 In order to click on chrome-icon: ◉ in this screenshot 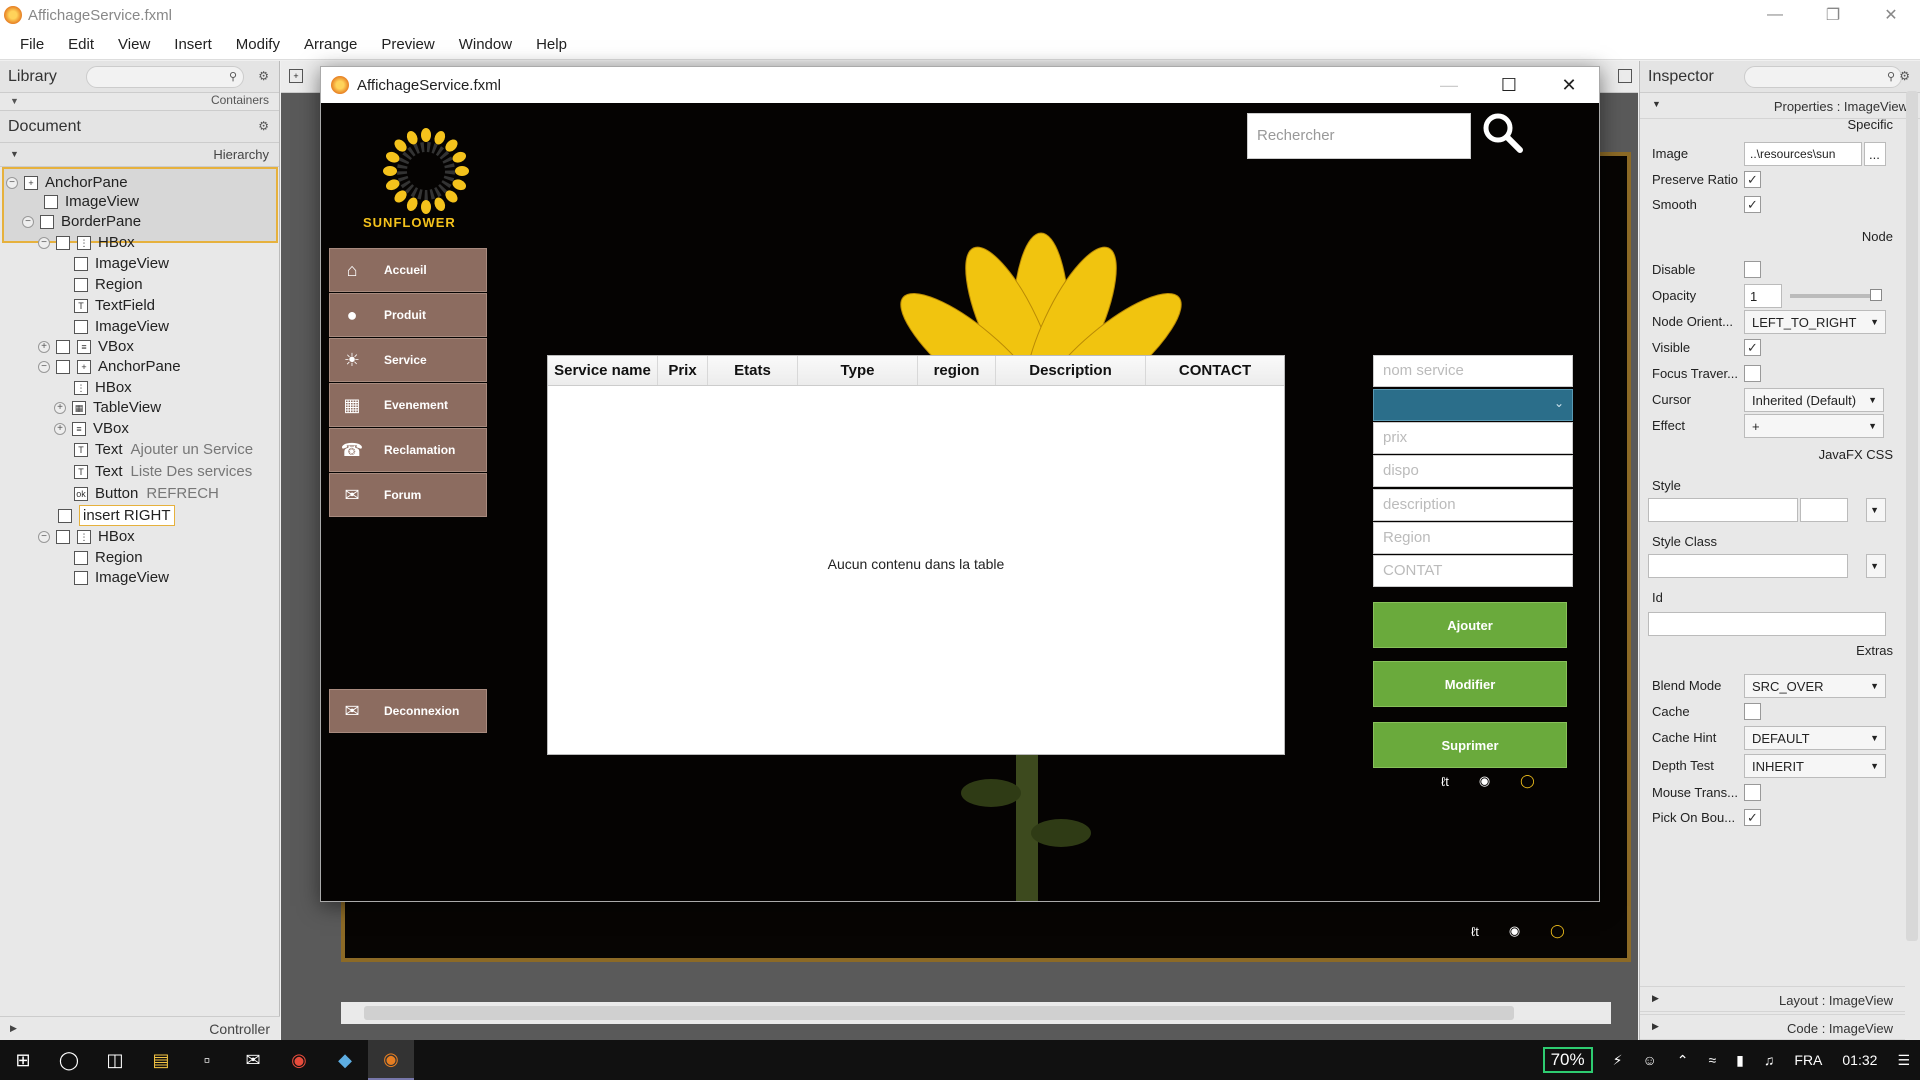, I will do `click(299, 1060)`.